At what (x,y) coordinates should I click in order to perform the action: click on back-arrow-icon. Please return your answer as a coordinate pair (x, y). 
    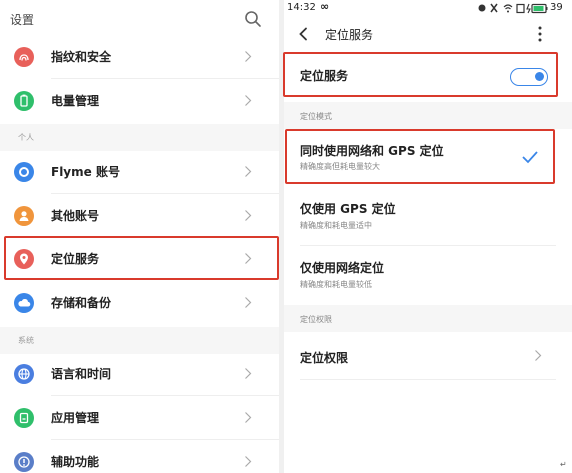
    Looking at the image, I should click on (303, 34).